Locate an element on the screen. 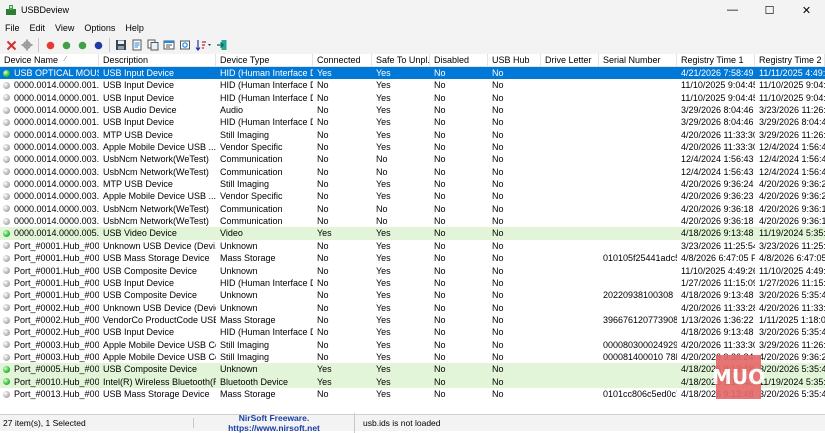 Image resolution: width=825 pixels, height=433 pixels. cell-device-name: USB OPTICAL MOUSE is located at coordinates (49, 73).